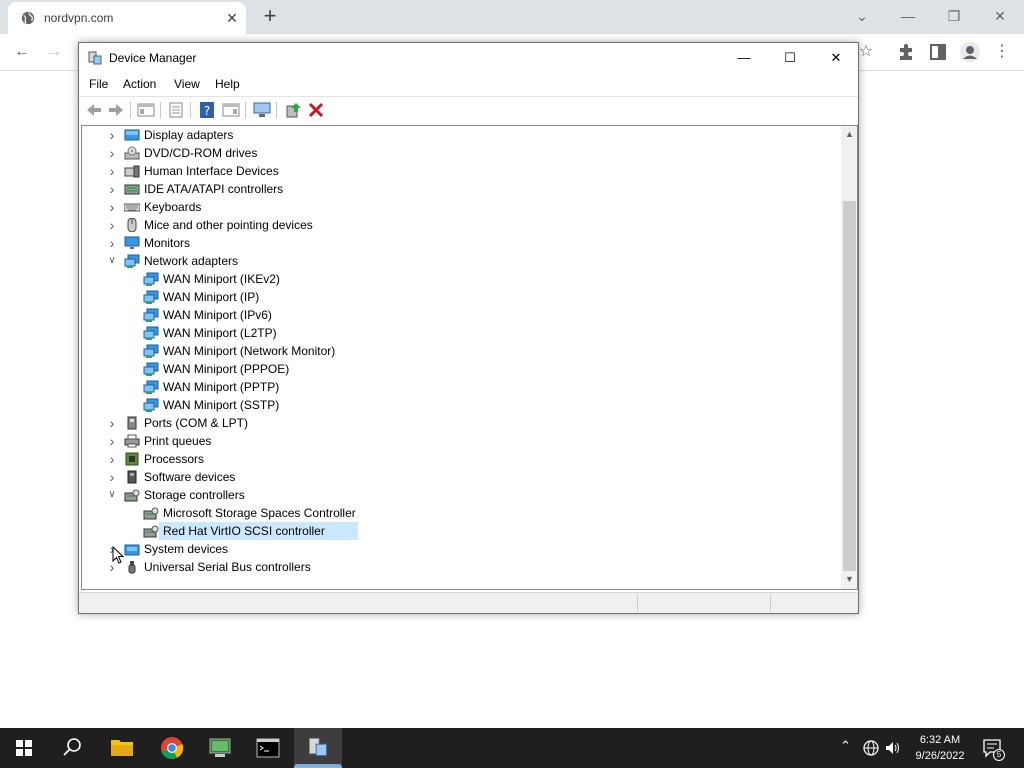  Describe the element at coordinates (132, 135) in the screenshot. I see `display-adapter-icon` at that location.